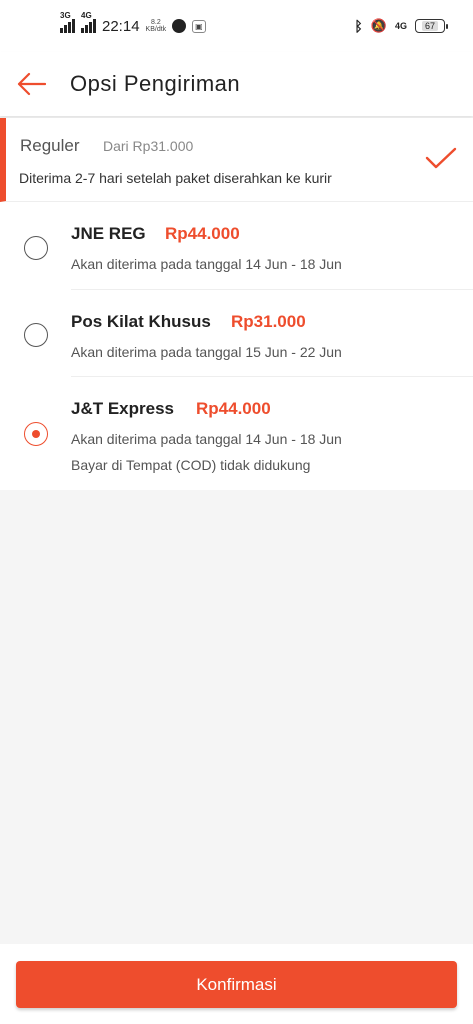 This screenshot has height=1024, width=473. I want to click on bottom-bar: Konfirmasi, so click(236, 984).